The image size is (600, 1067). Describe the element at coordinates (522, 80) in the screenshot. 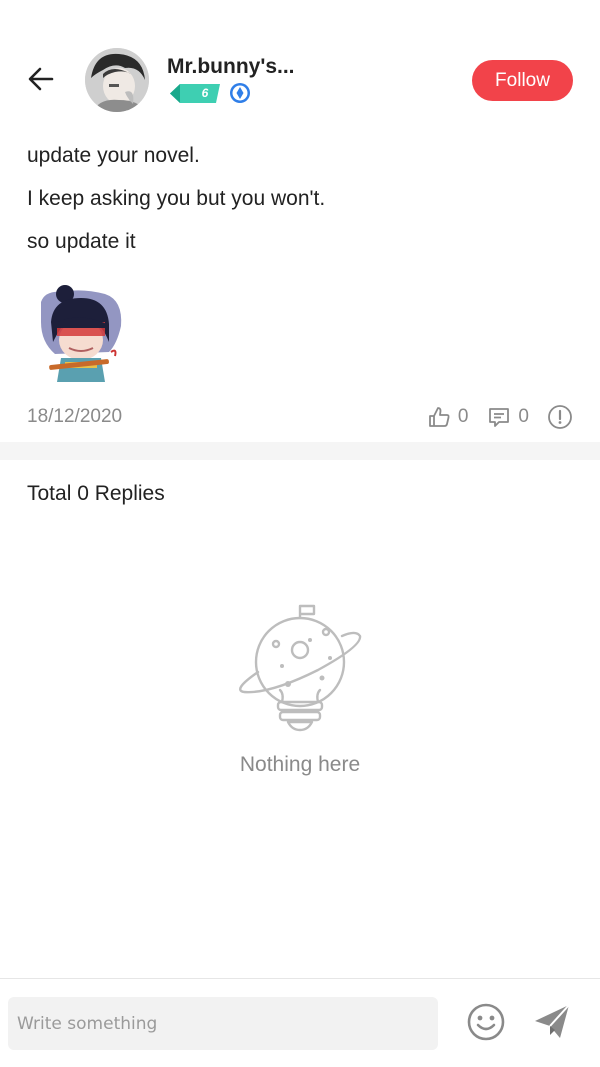

I see `follow-button: Follow` at that location.